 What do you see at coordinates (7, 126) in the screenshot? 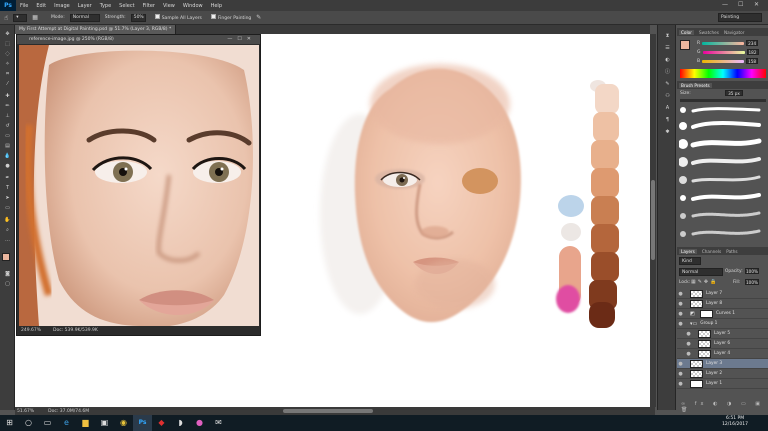
I see `history-brush-icon: ↺` at bounding box center [7, 126].